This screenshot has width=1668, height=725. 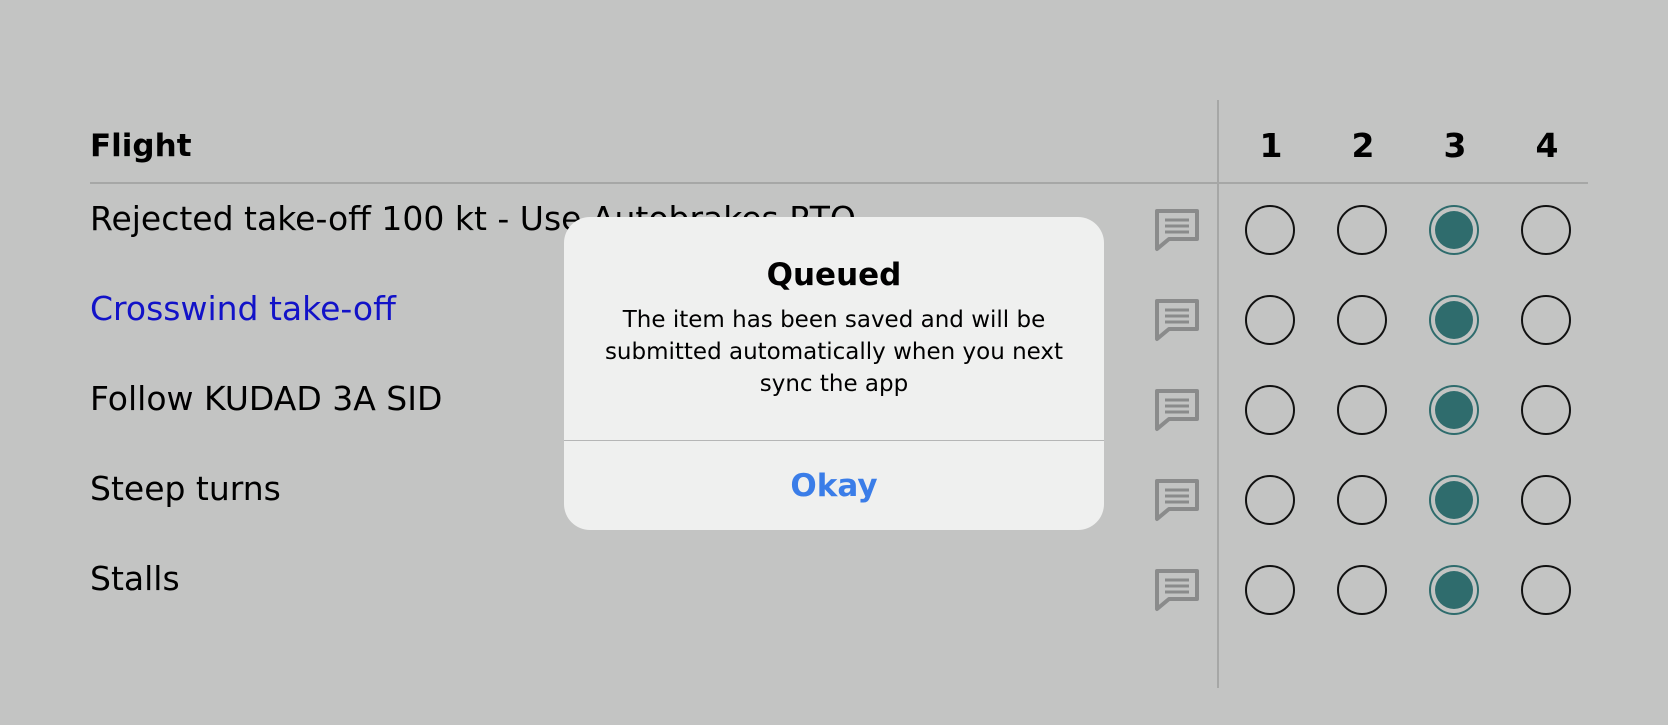 I want to click on column-header-2: 2, so click(x=1363, y=145).